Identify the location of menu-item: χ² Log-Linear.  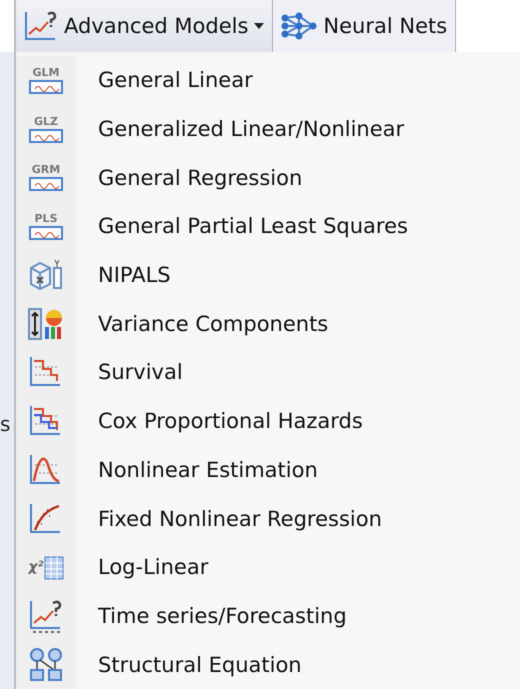
(268, 567).